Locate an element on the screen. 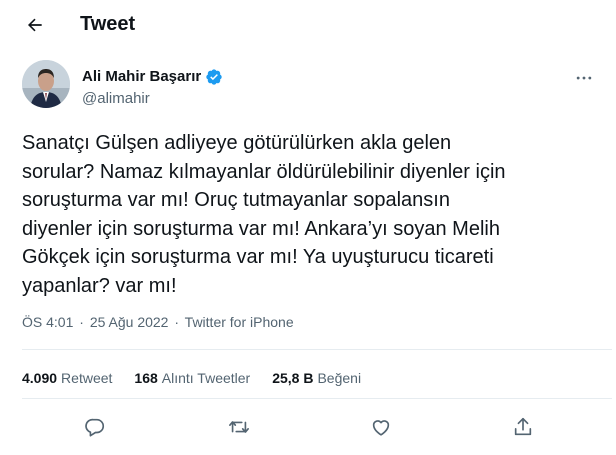  page-title: Tweet is located at coordinates (108, 24).